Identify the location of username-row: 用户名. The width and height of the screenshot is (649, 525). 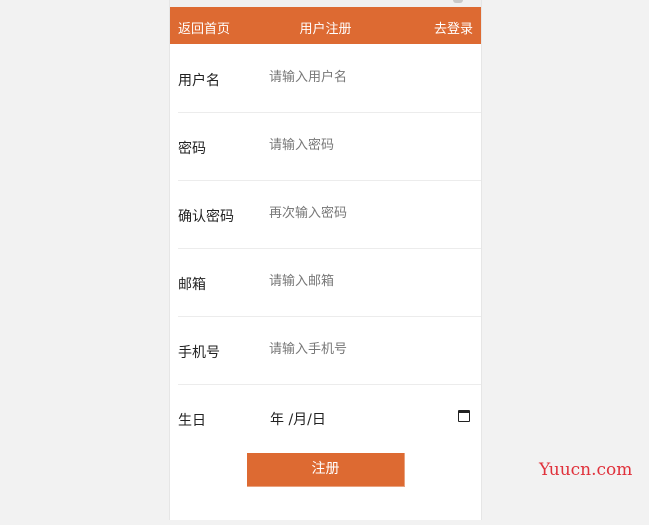
(329, 78).